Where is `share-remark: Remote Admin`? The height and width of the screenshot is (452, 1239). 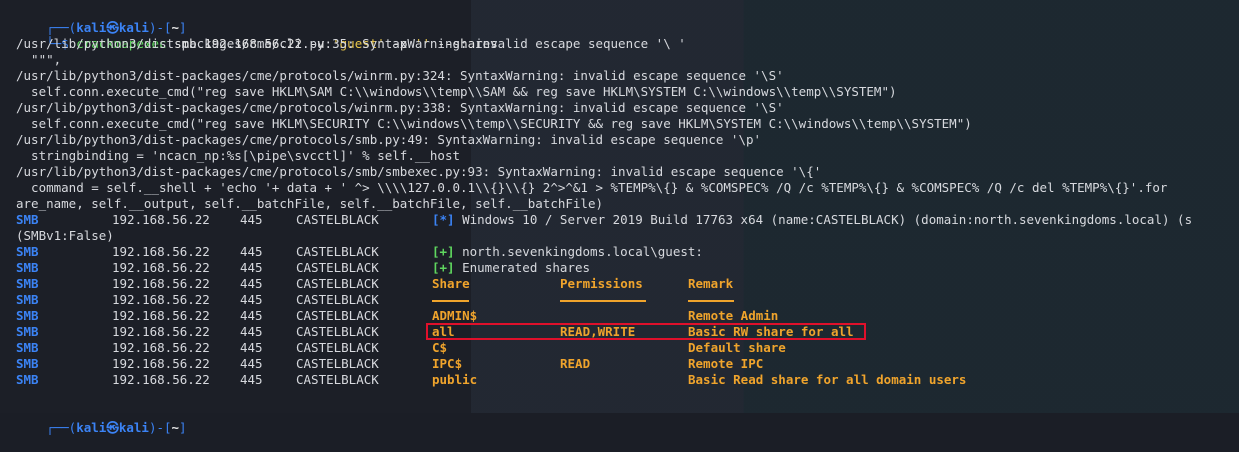
share-remark: Remote Admin is located at coordinates (733, 315).